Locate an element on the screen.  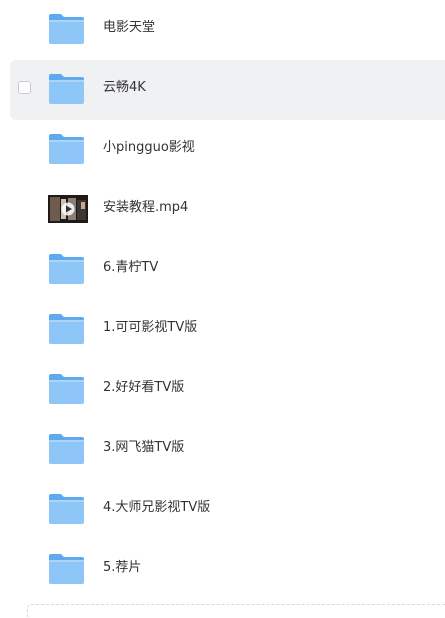
file-row-qingning-tv: 6.青柠TV is located at coordinates (227, 270).